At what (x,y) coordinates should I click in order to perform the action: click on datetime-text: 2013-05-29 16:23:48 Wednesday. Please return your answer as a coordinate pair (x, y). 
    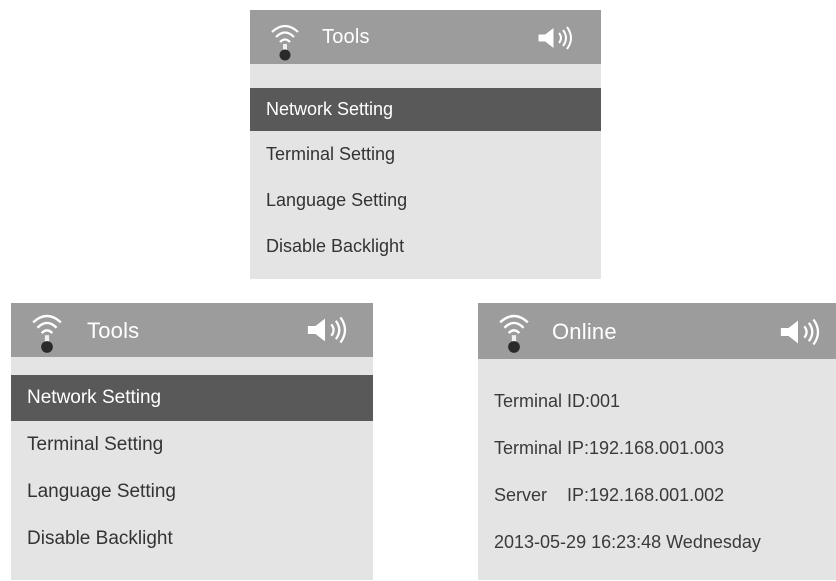
    Looking at the image, I should click on (627, 542).